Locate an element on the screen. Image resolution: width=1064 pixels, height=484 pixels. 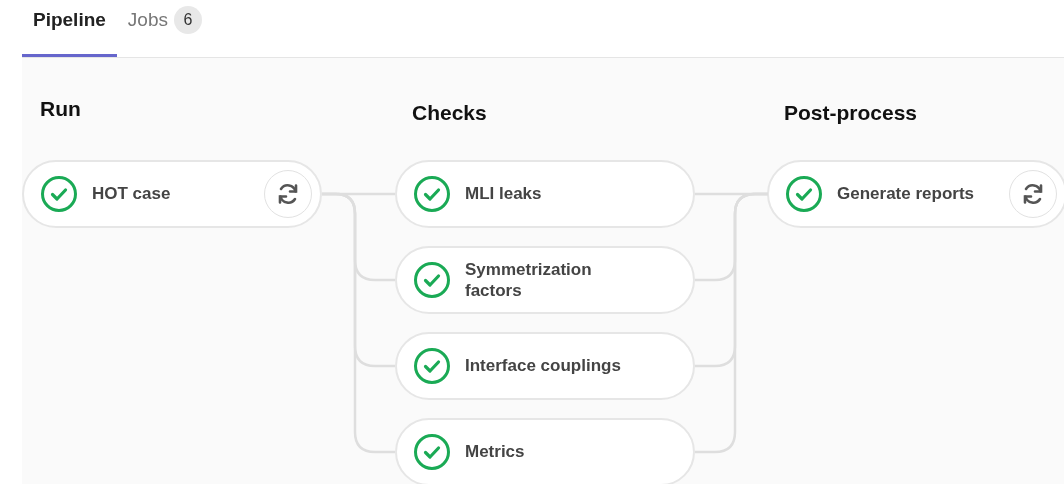
stage-title: Checks is located at coordinates (449, 113).